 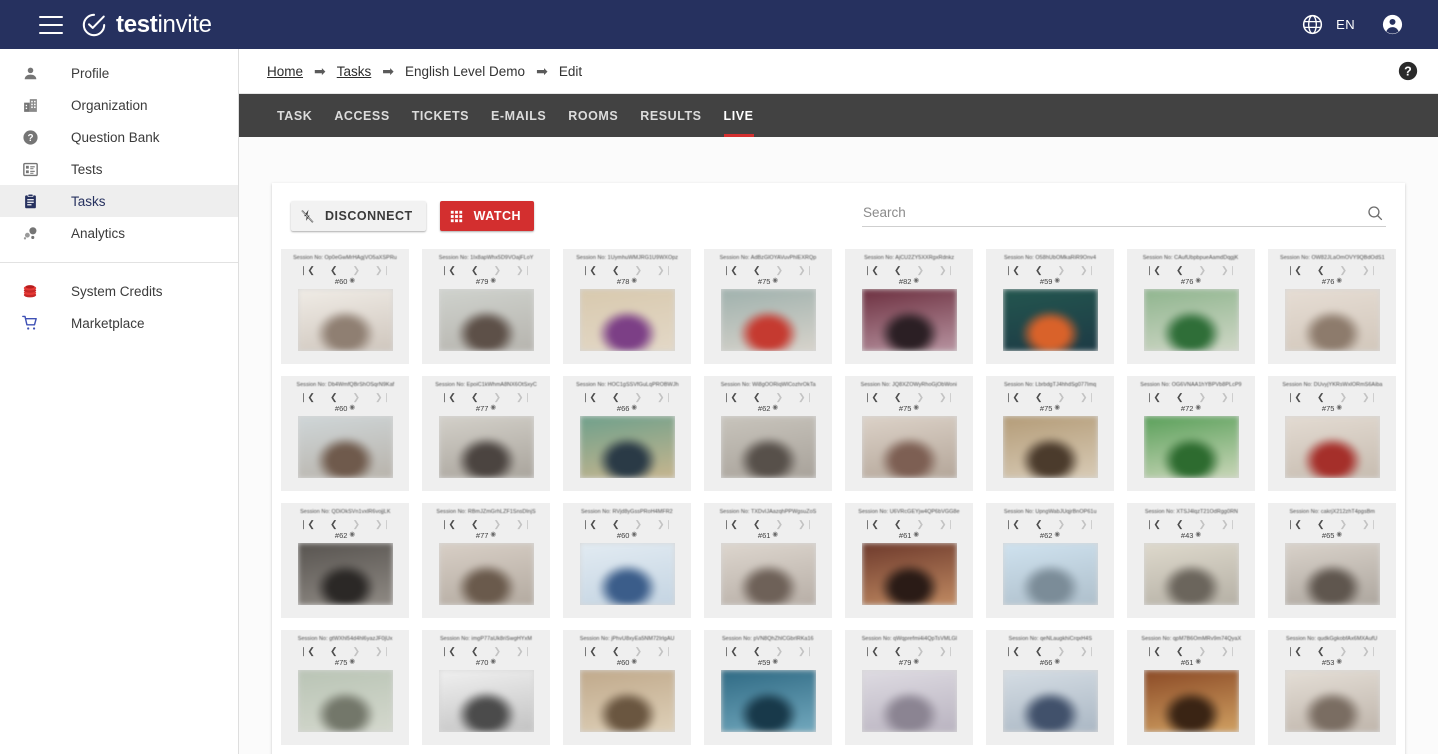 I want to click on tab-live: LIVE, so click(x=739, y=115).